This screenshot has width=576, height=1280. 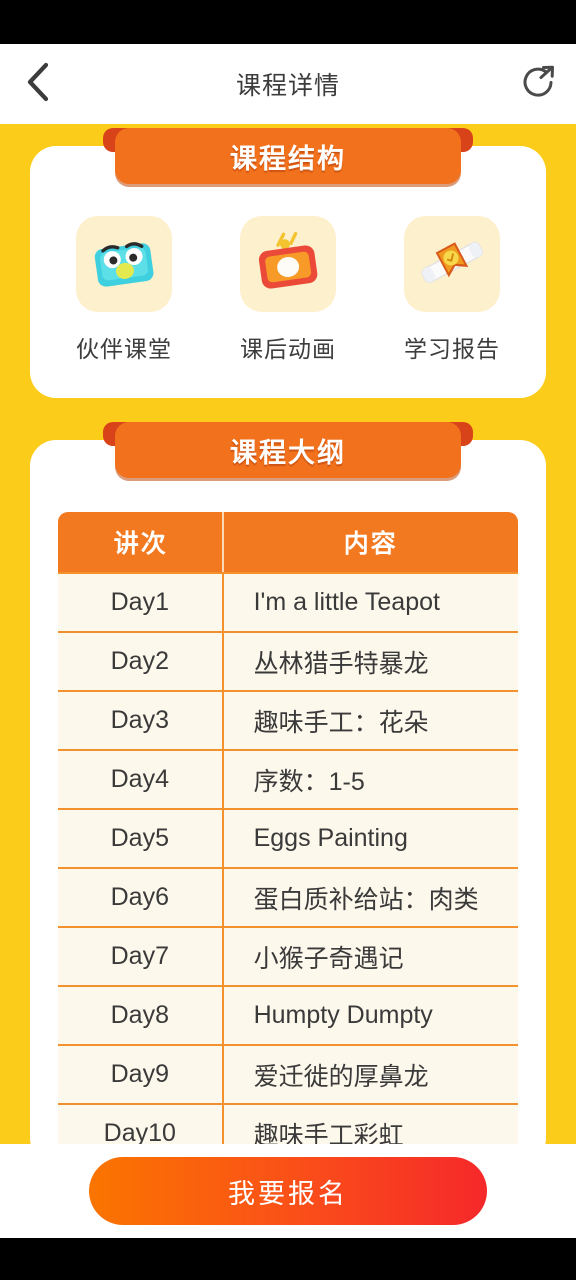 I want to click on share-button, so click(x=538, y=84).